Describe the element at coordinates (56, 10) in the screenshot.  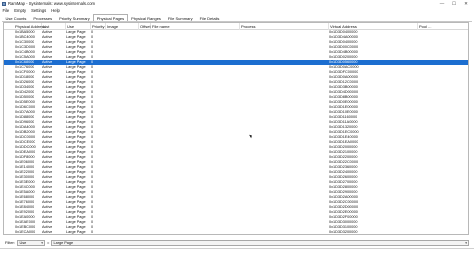
I see `menu-help: Help` at that location.